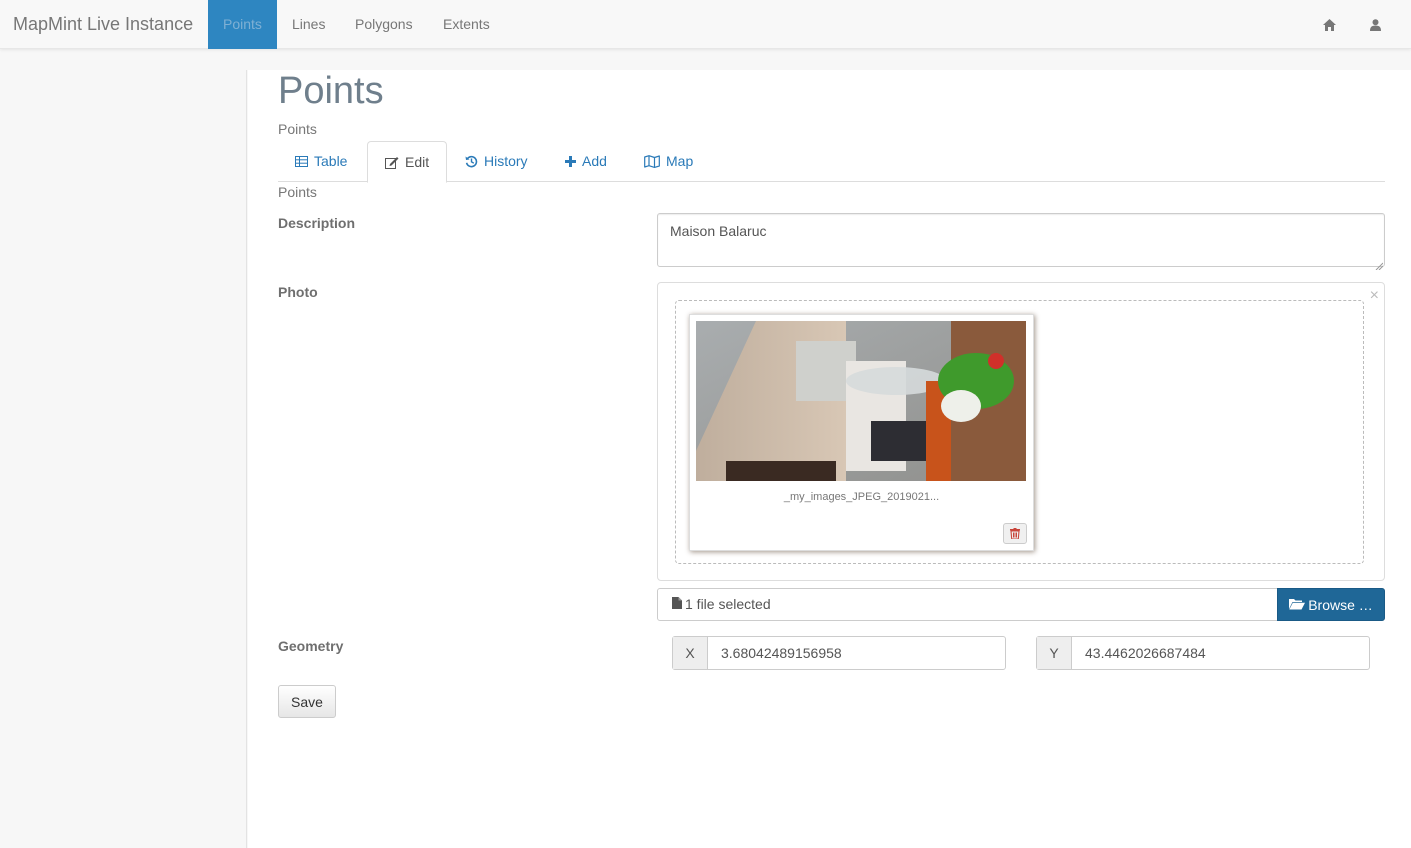  What do you see at coordinates (308, 24) in the screenshot?
I see `nav-item-lines: Lines` at bounding box center [308, 24].